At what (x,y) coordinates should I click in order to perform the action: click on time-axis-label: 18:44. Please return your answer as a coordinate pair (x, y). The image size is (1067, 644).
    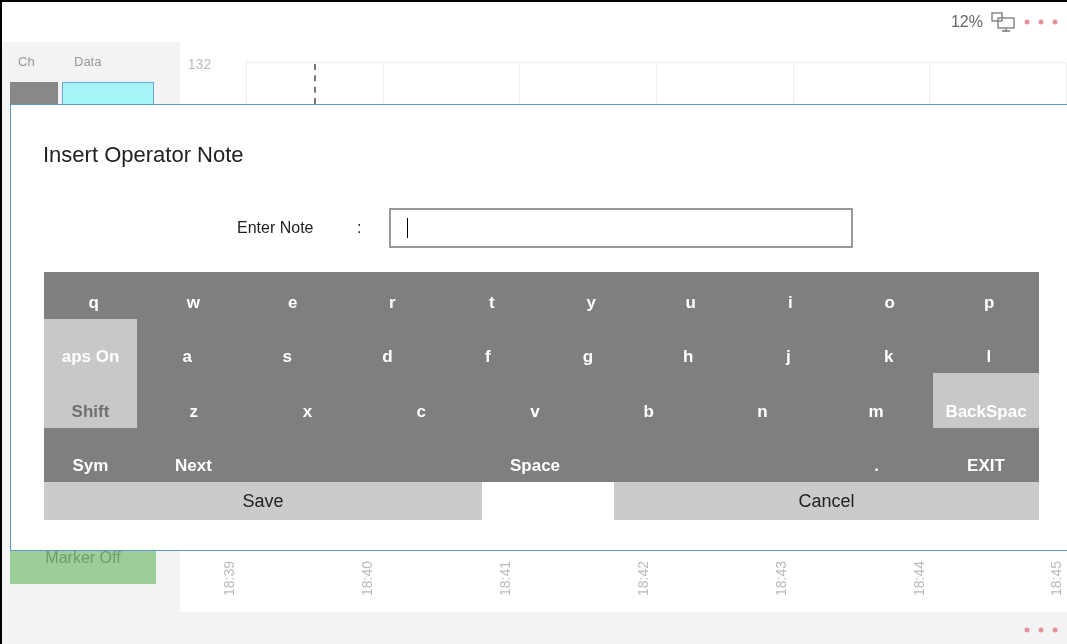
    Looking at the image, I should click on (918, 578).